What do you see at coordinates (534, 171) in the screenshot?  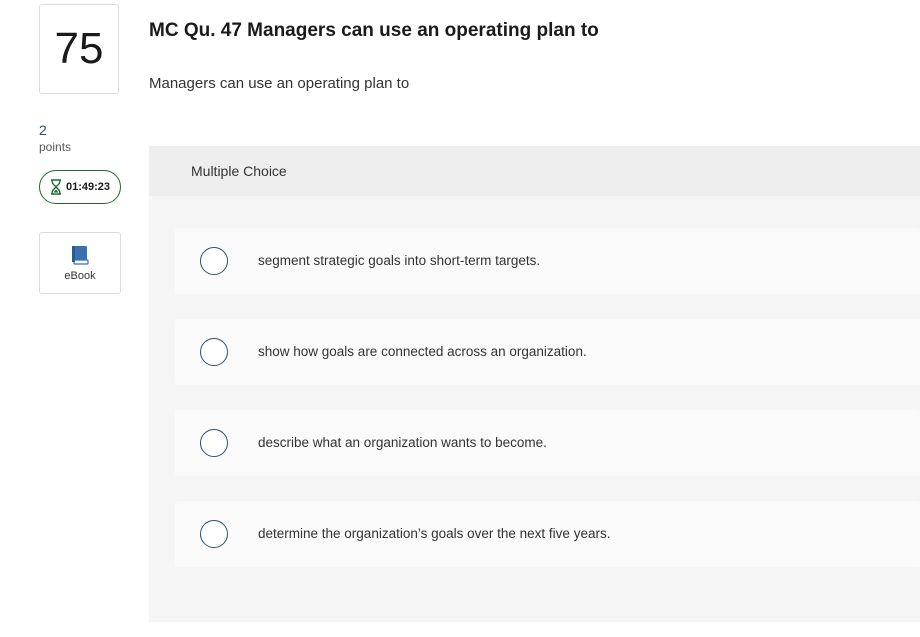 I see `multiple-choice-header: Multiple Choice` at bounding box center [534, 171].